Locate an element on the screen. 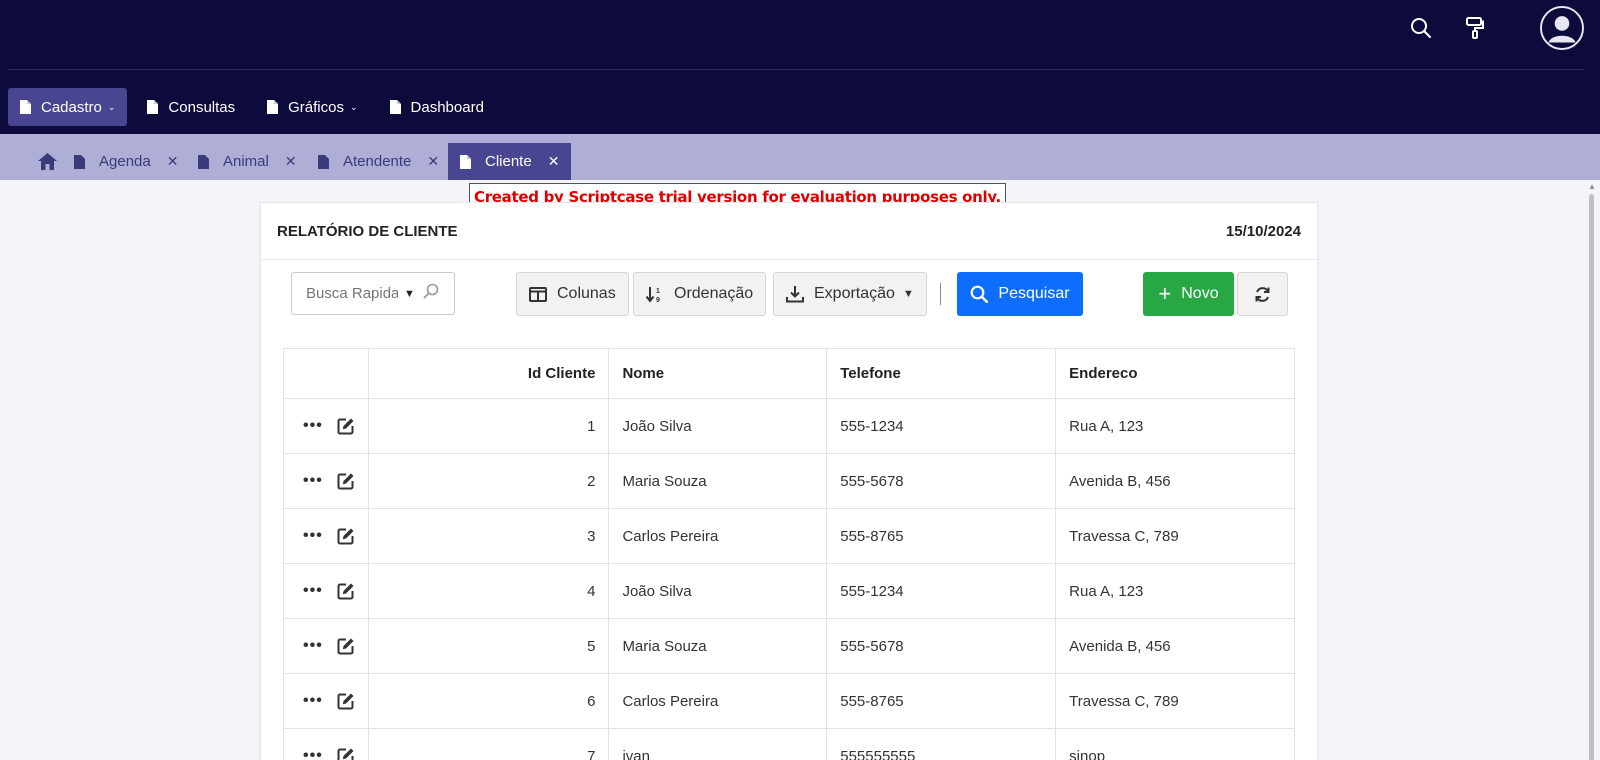 The height and width of the screenshot is (760, 1600). quick-search-input is located at coordinates (352, 293).